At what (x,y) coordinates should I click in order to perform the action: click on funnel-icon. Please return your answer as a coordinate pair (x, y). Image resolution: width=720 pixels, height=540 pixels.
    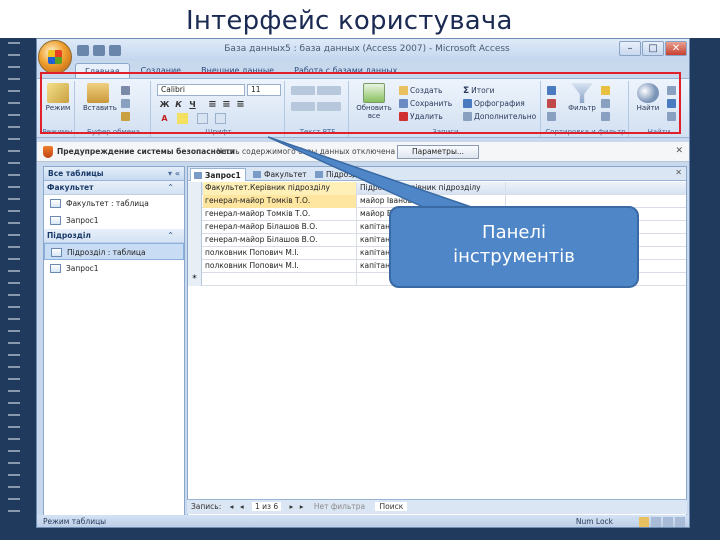
    Looking at the image, I should click on (582, 93).